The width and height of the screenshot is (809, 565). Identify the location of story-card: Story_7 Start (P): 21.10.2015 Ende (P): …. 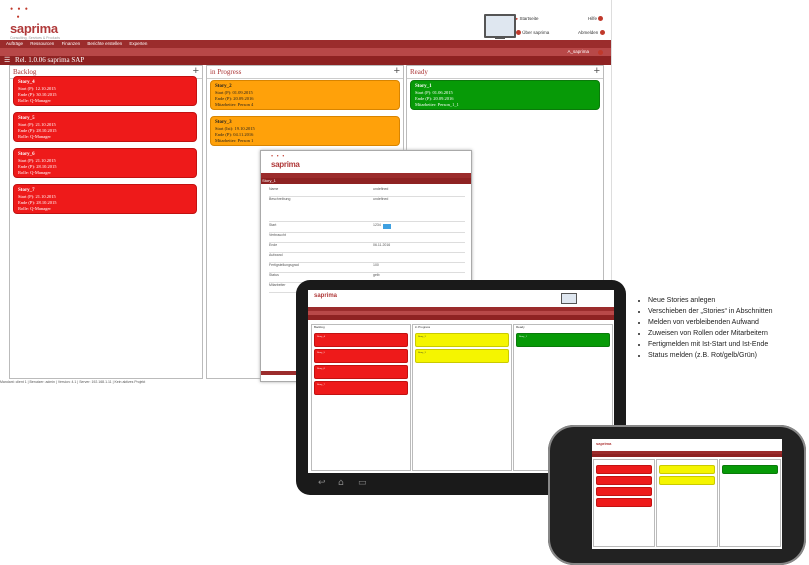
(105, 199).